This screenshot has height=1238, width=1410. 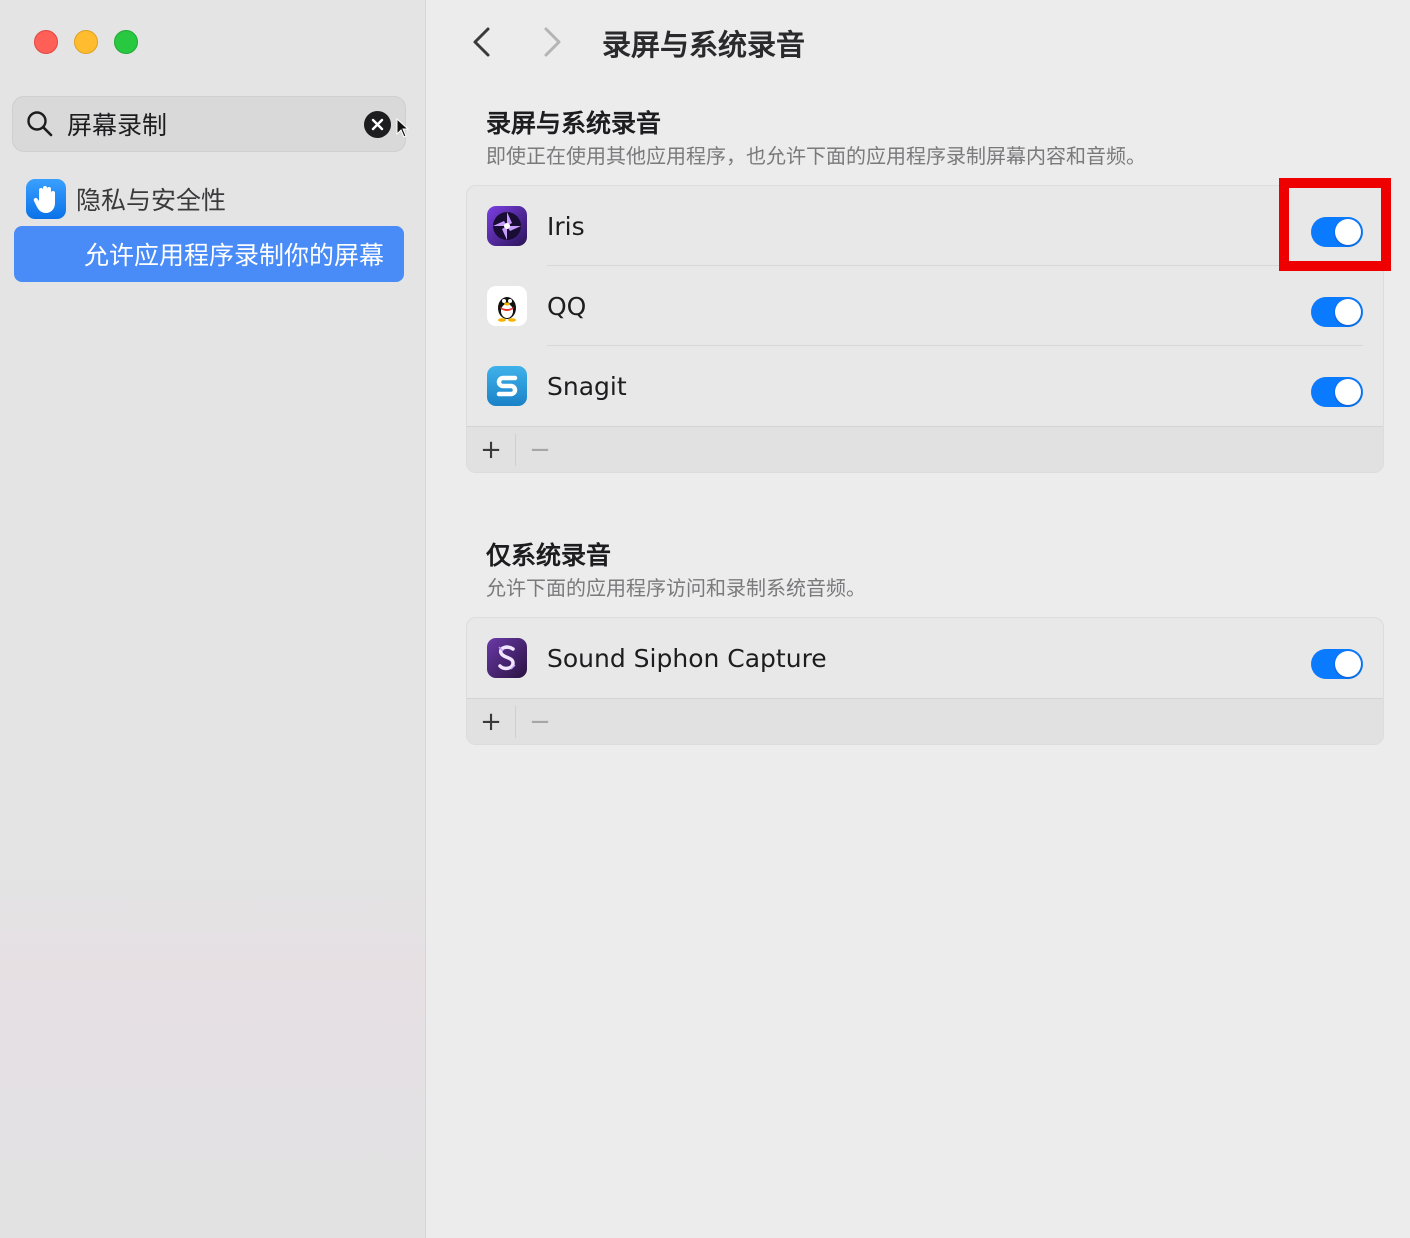 I want to click on section-description-system-audio: 允许下面的应用程序访问和录制系统音频。, so click(x=676, y=588).